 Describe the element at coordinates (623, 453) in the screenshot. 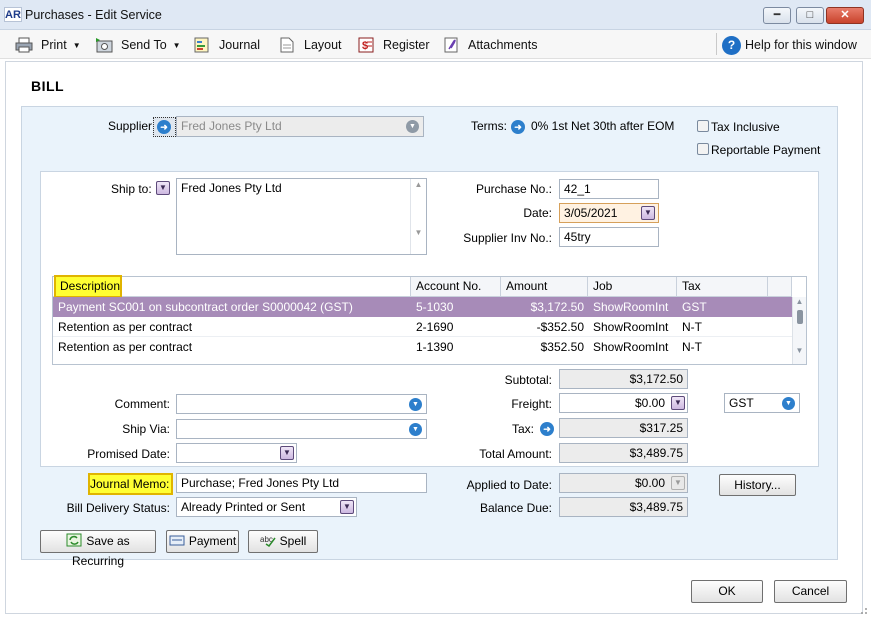

I see `total-amount-value: $3,489.75` at that location.